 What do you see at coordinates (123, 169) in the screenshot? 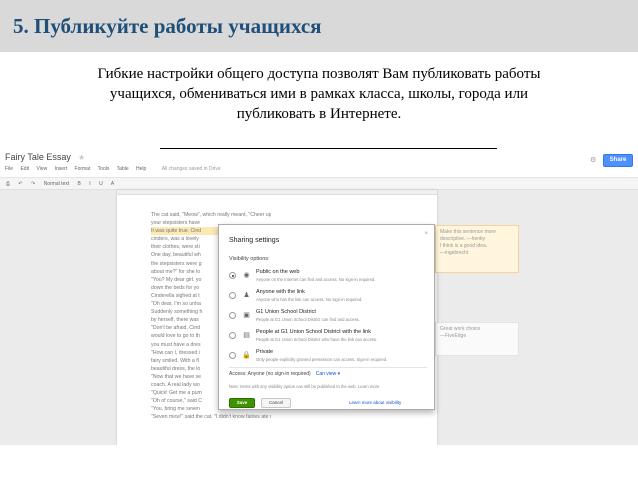
I see `menu-table: Table` at bounding box center [123, 169].